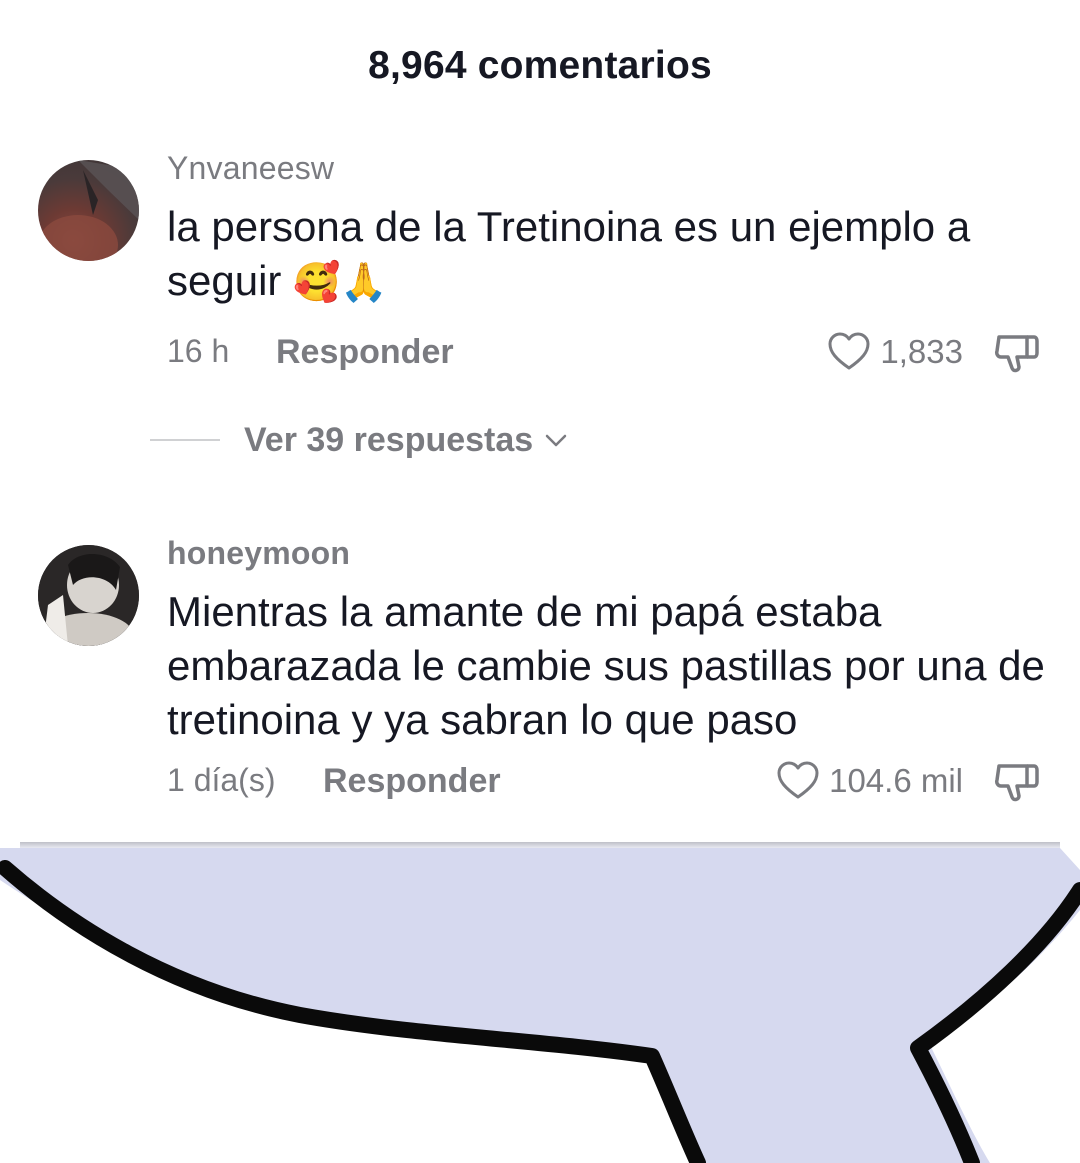  Describe the element at coordinates (258, 553) in the screenshot. I see `comment-username: honeymoon` at that location.